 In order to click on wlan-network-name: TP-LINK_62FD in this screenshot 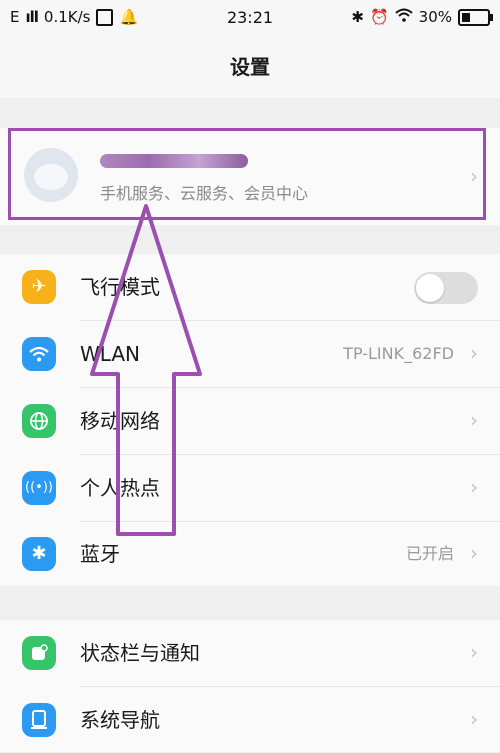, I will do `click(398, 353)`.